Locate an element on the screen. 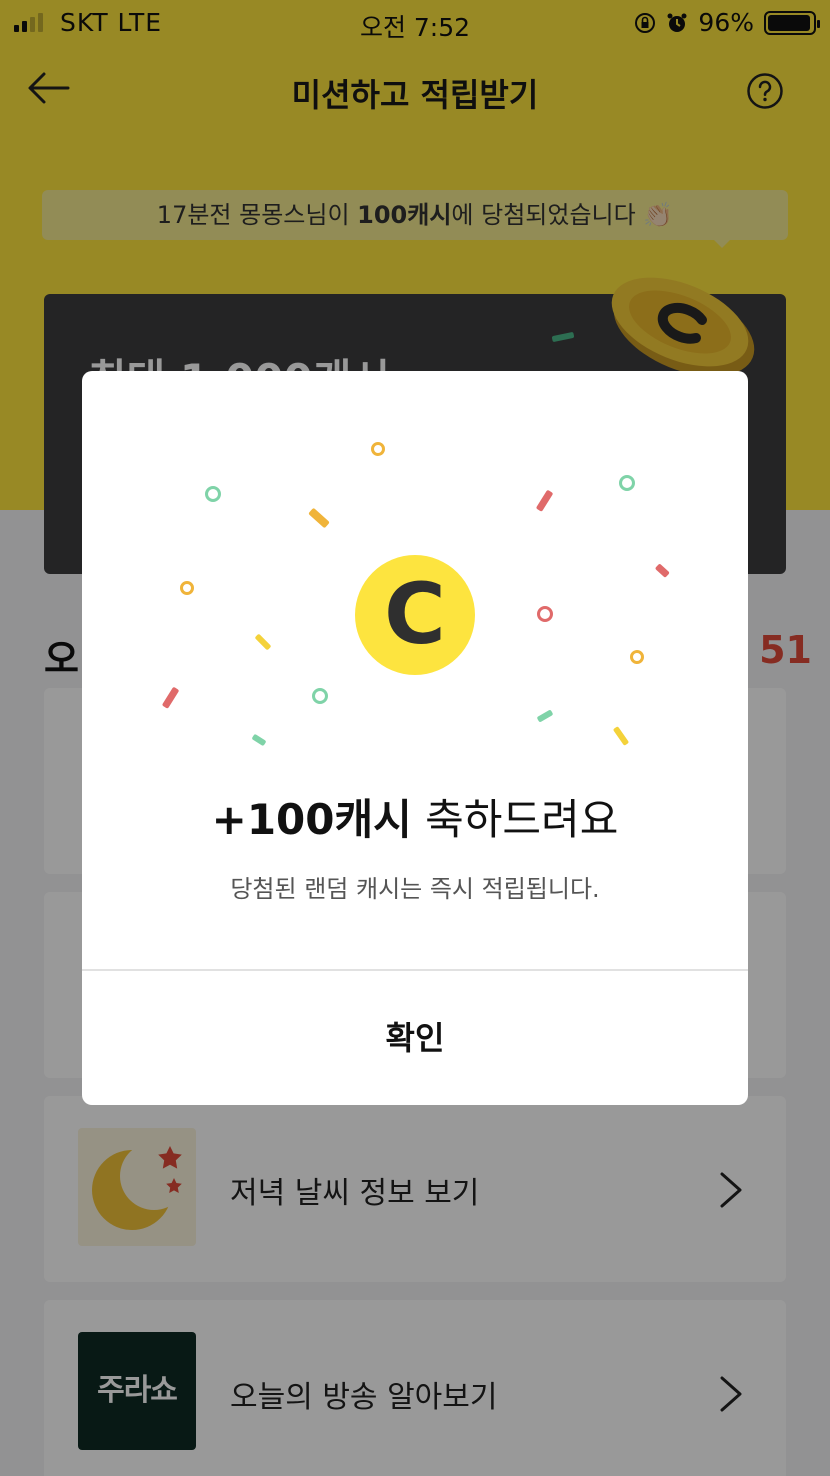  reward-subtitle: 당첨된 랜덤 캐시는 즉시 적립됩니다. is located at coordinates (415, 889).